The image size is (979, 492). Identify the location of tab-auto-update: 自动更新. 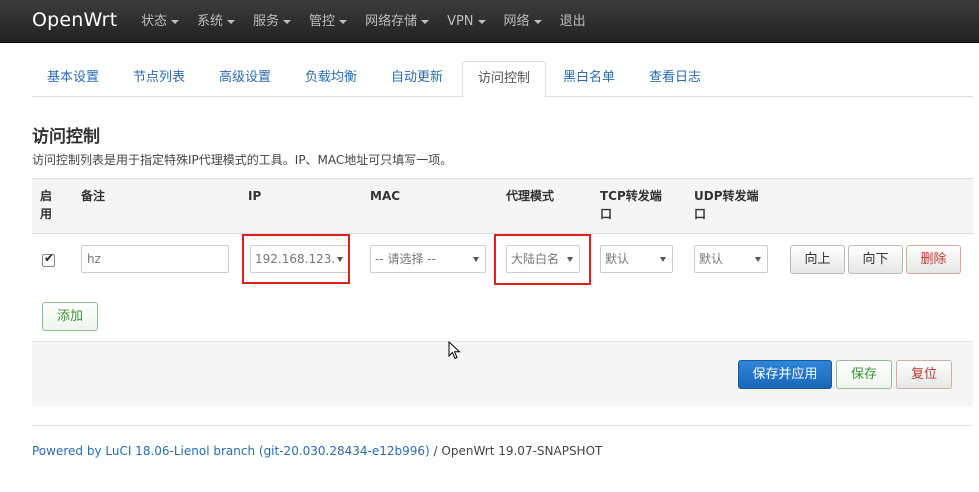
(417, 79).